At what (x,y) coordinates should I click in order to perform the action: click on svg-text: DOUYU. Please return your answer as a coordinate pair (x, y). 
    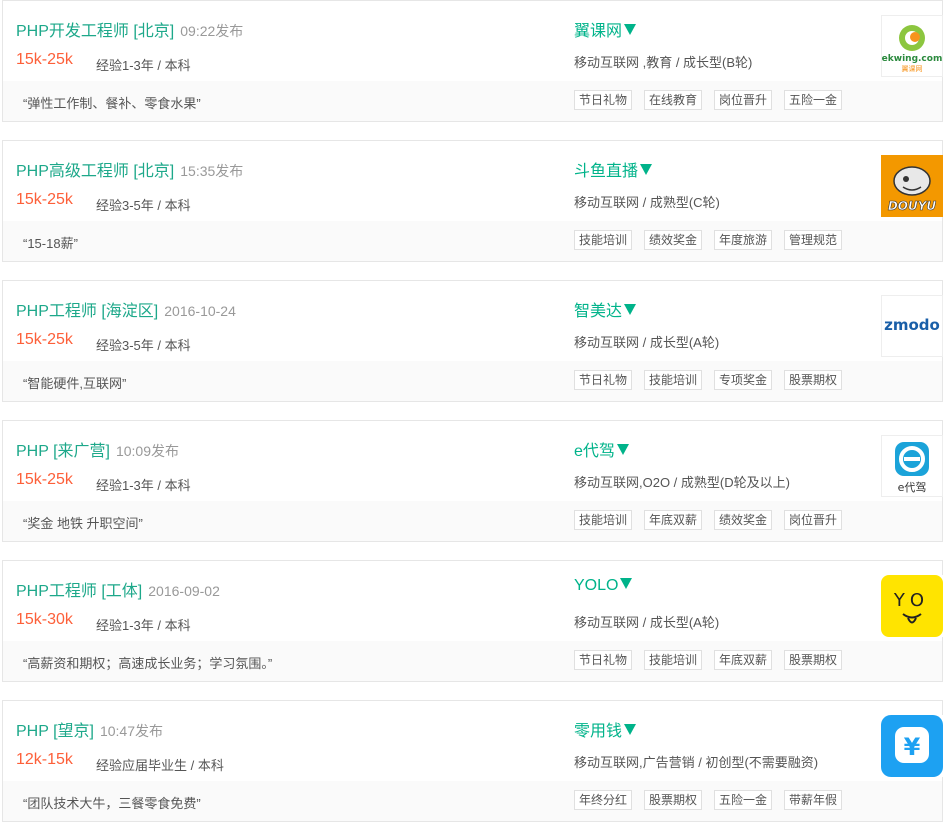
    Looking at the image, I should click on (912, 206).